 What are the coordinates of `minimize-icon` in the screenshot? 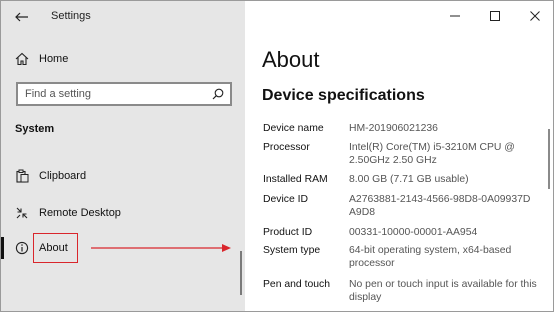 It's located at (455, 16).